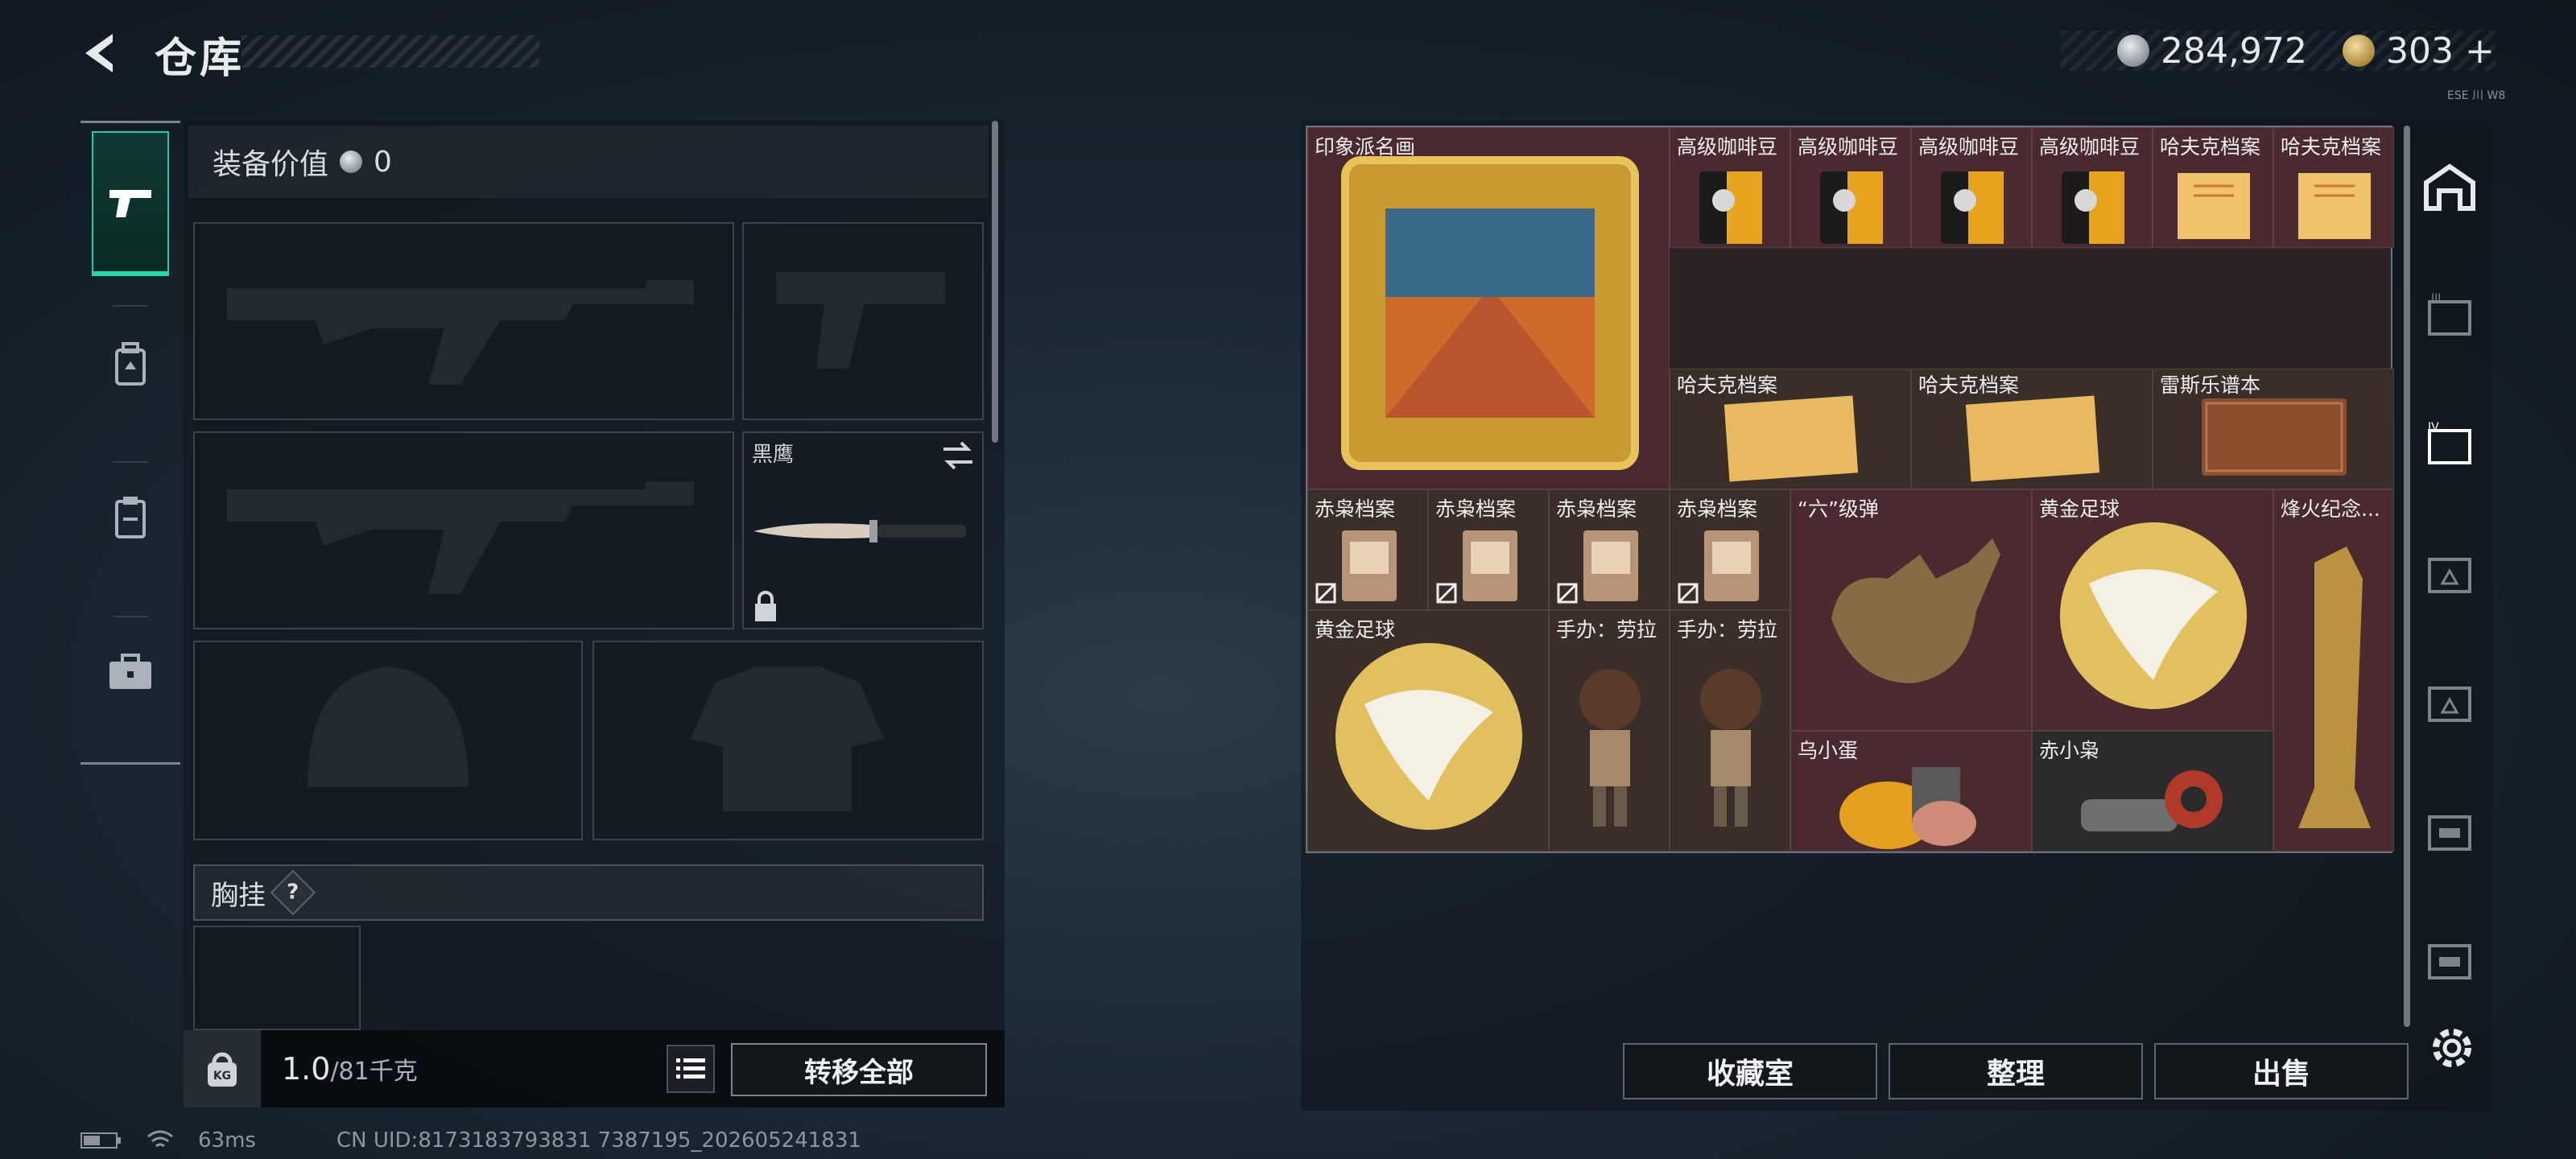 This screenshot has width=2576, height=1159. I want to click on gear-icon, so click(2452, 1048).